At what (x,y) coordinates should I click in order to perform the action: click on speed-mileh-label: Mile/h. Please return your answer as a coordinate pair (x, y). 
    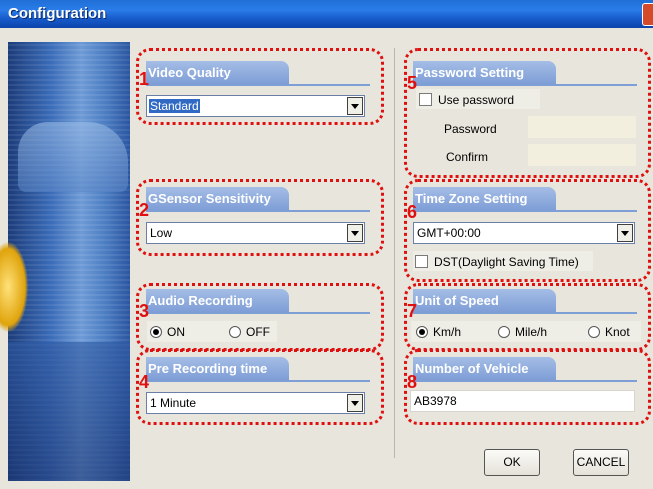
    Looking at the image, I should click on (531, 332).